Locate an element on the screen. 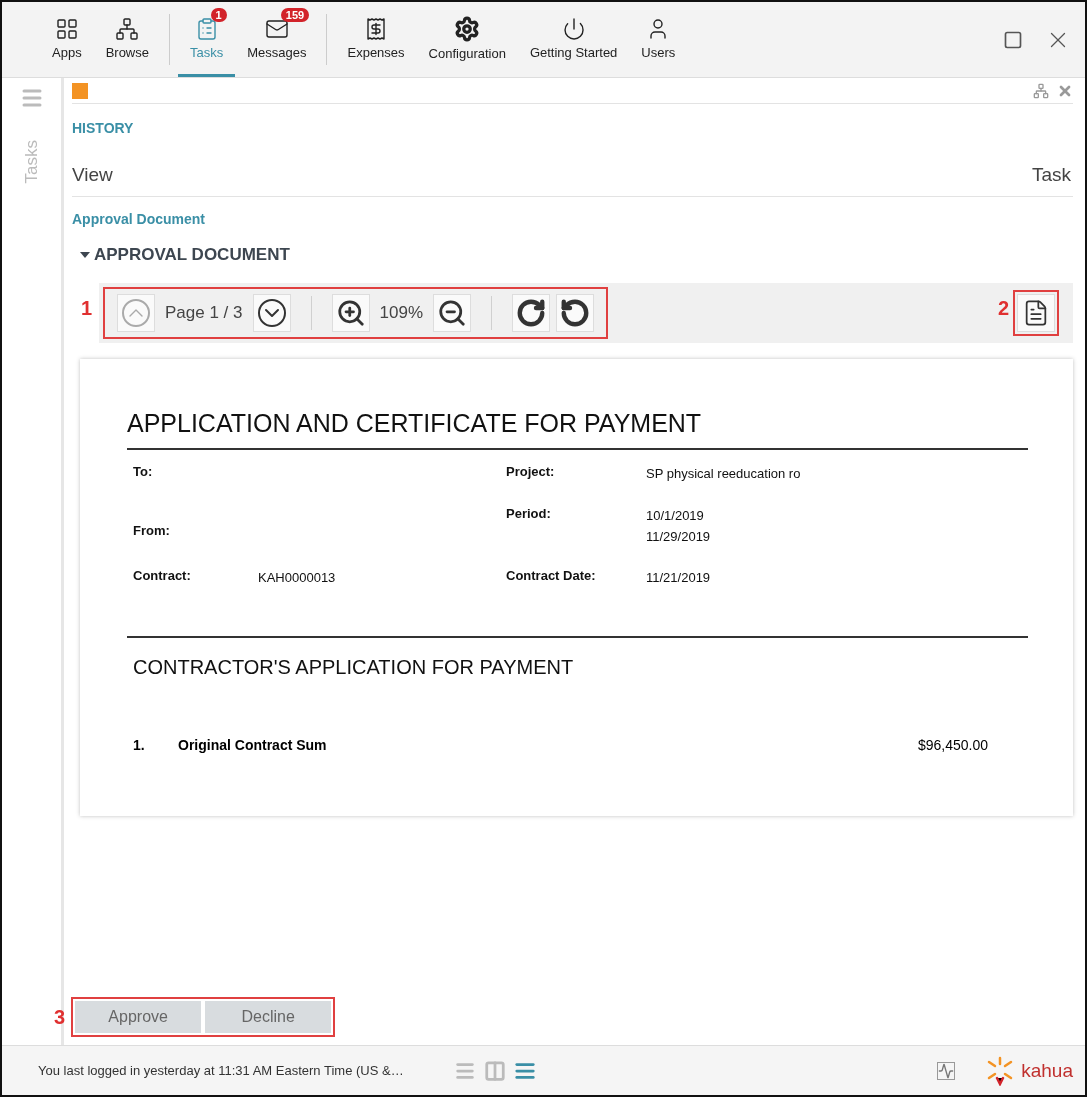  nav-tab: Configuration is located at coordinates (467, 39).